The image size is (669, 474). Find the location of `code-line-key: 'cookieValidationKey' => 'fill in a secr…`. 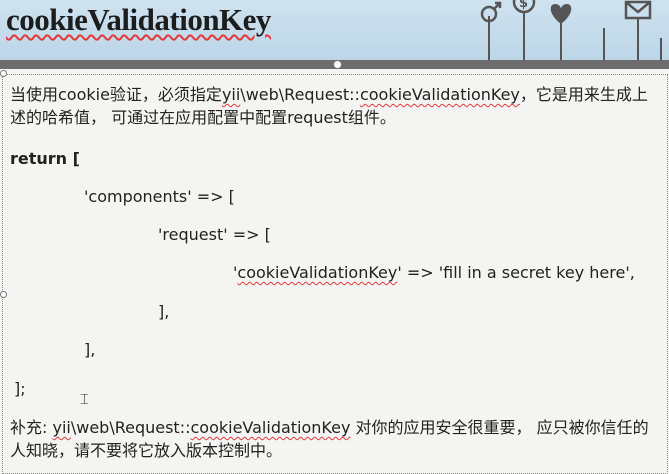

code-line-key: 'cookieValidationKey' => 'fill in a secr… is located at coordinates (434, 272).